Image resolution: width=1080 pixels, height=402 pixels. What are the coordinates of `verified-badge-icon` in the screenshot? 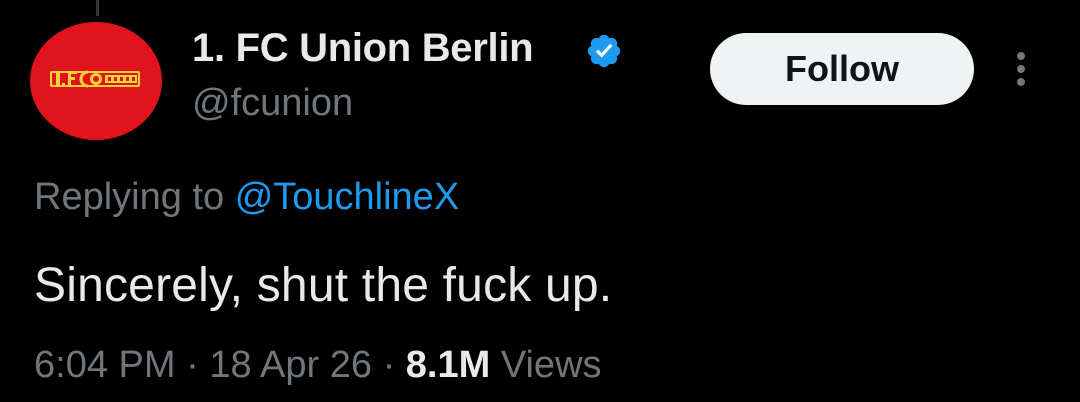 It's located at (604, 51).